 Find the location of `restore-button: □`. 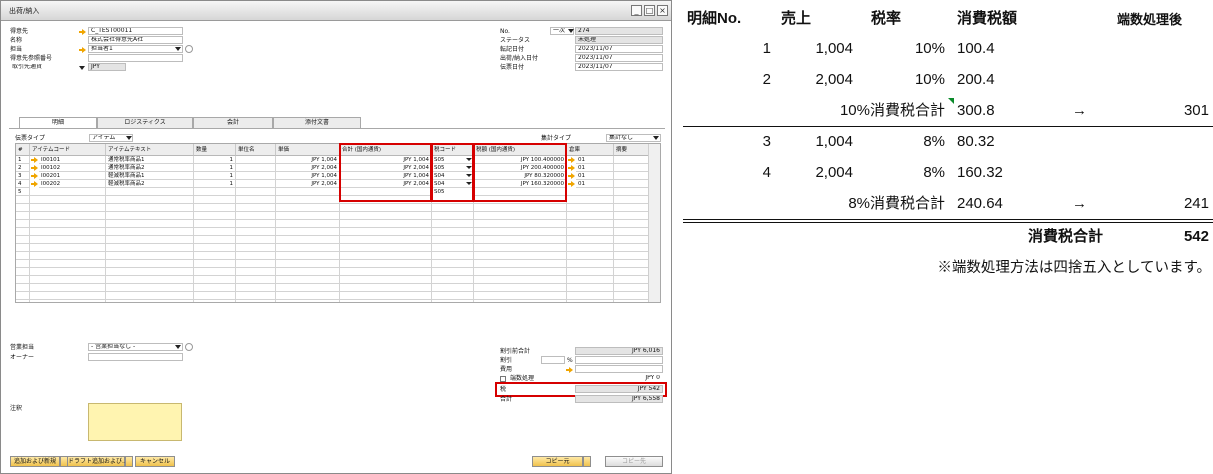

restore-button: □ is located at coordinates (649, 10).